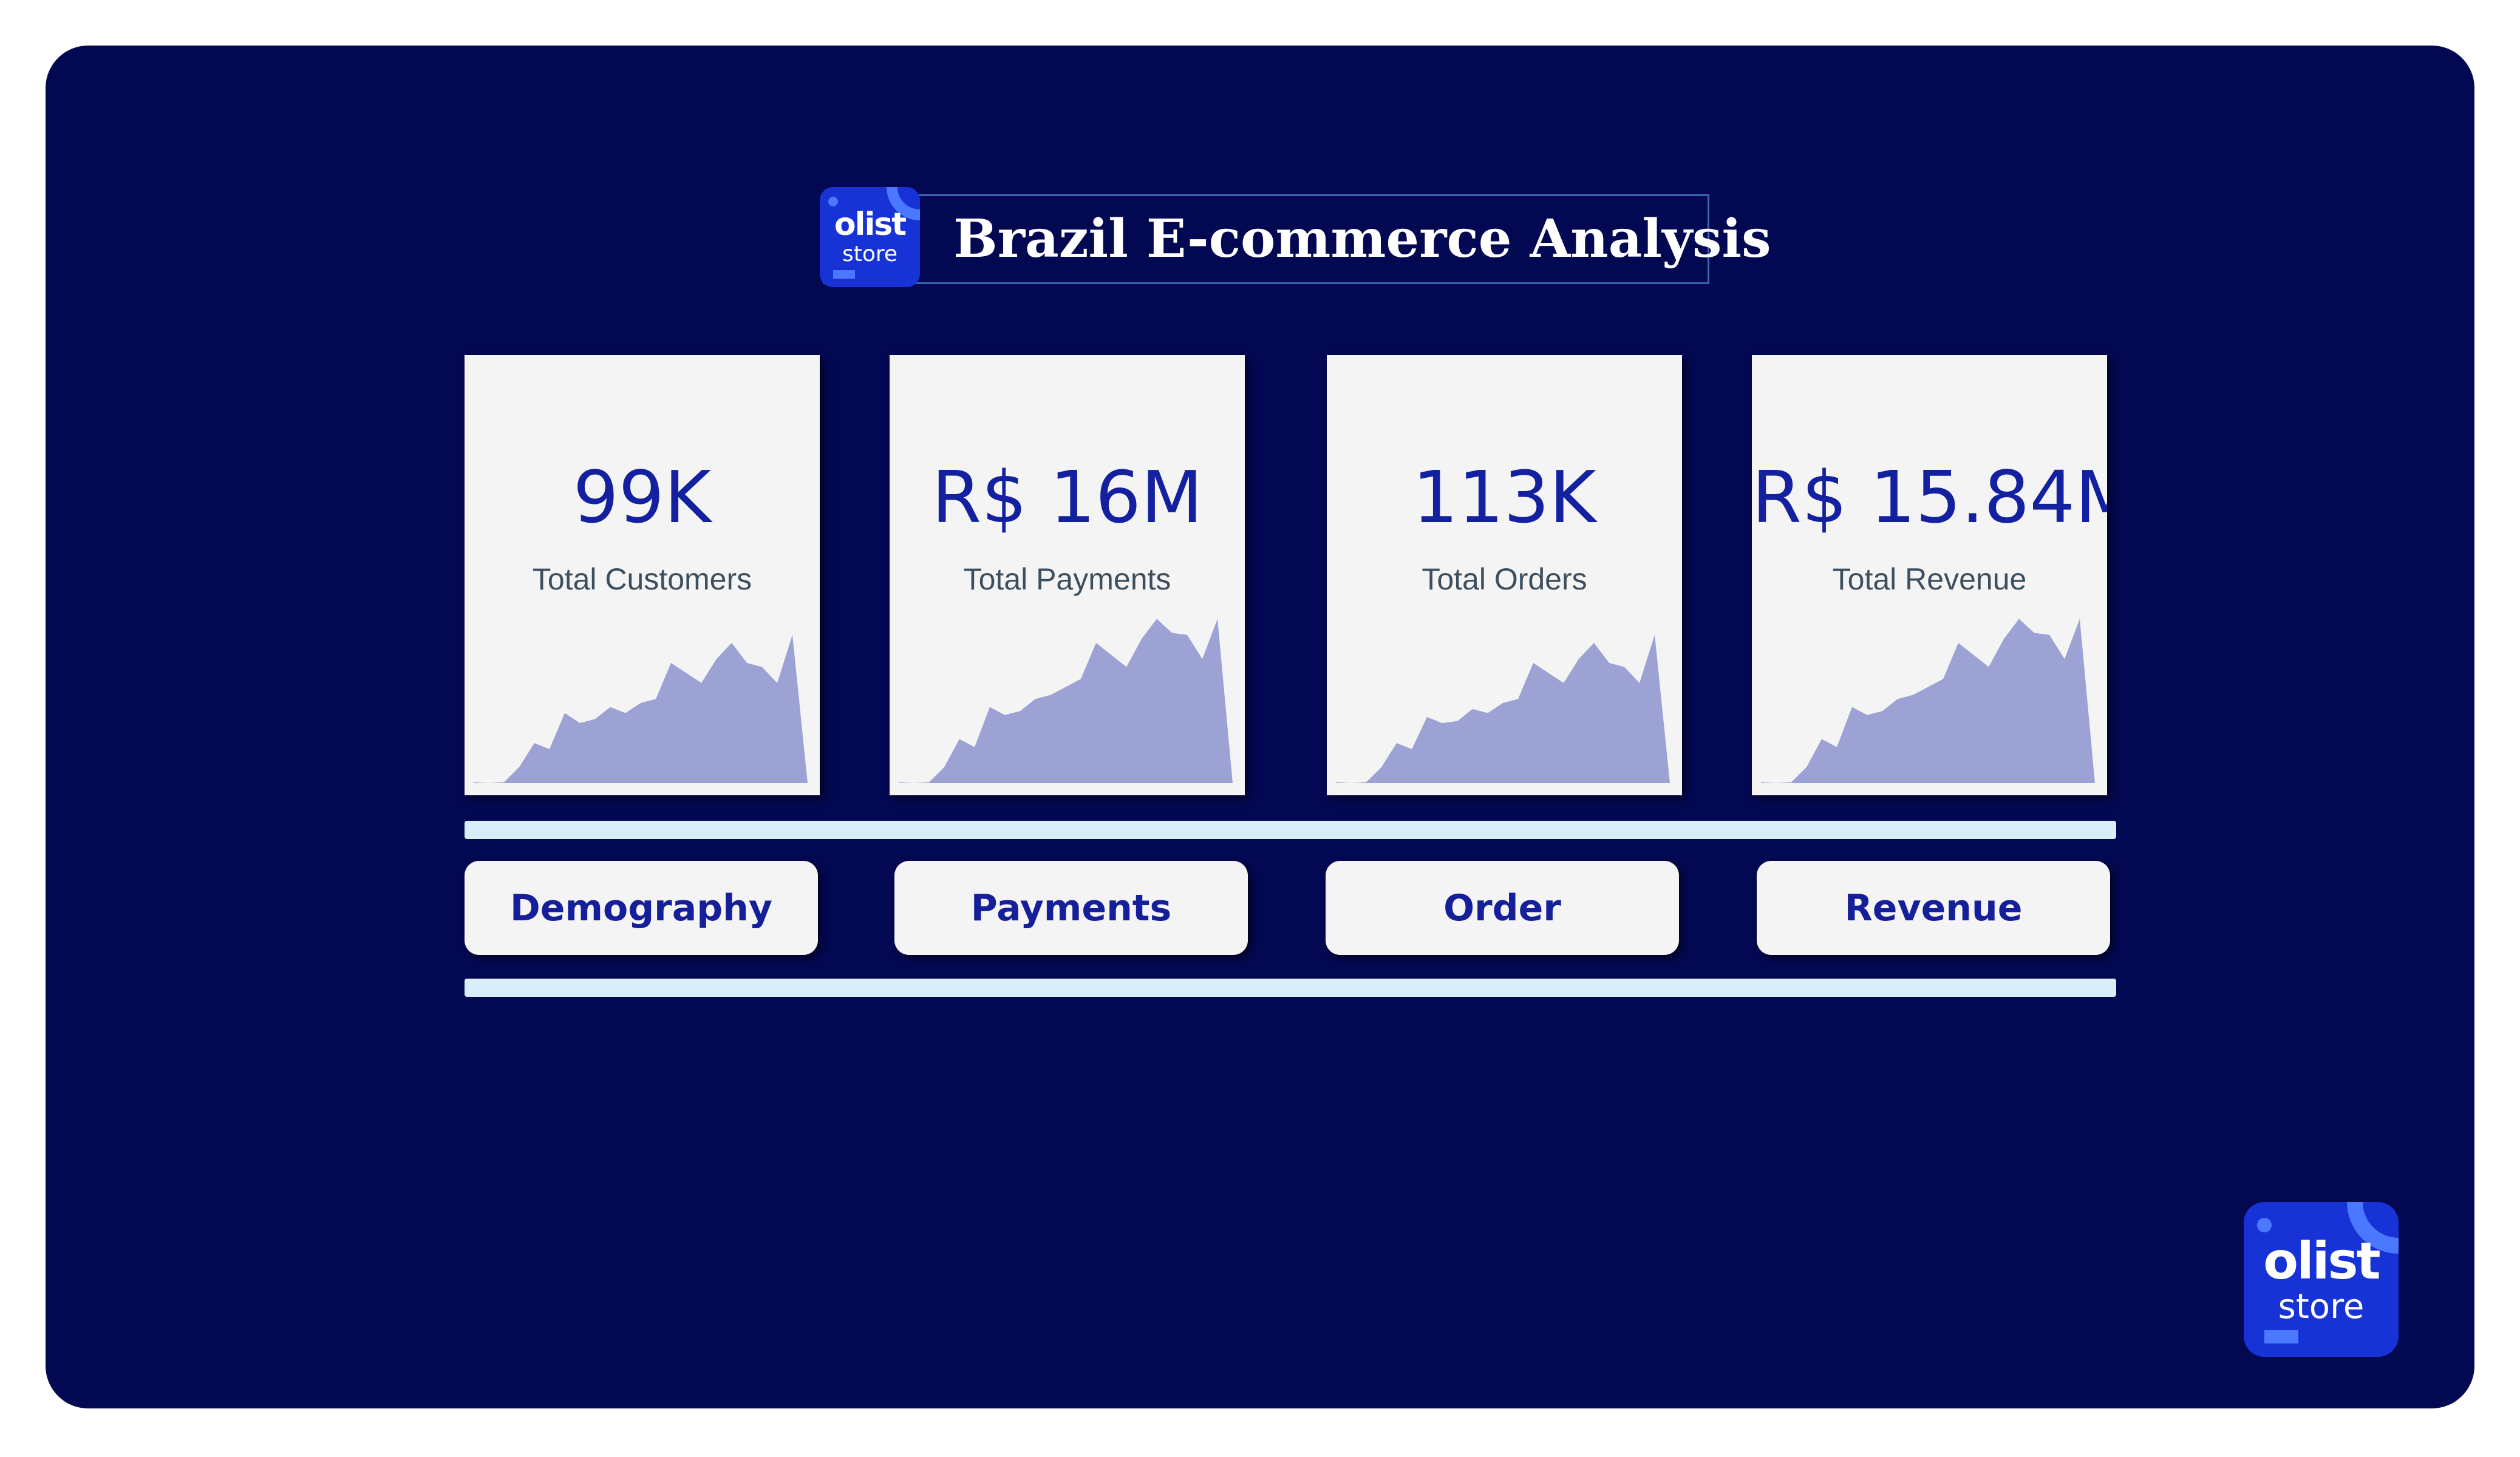 The image size is (2520, 1457). Describe the element at coordinates (1929, 497) in the screenshot. I see `kpi-value: R$ 15.84M` at that location.